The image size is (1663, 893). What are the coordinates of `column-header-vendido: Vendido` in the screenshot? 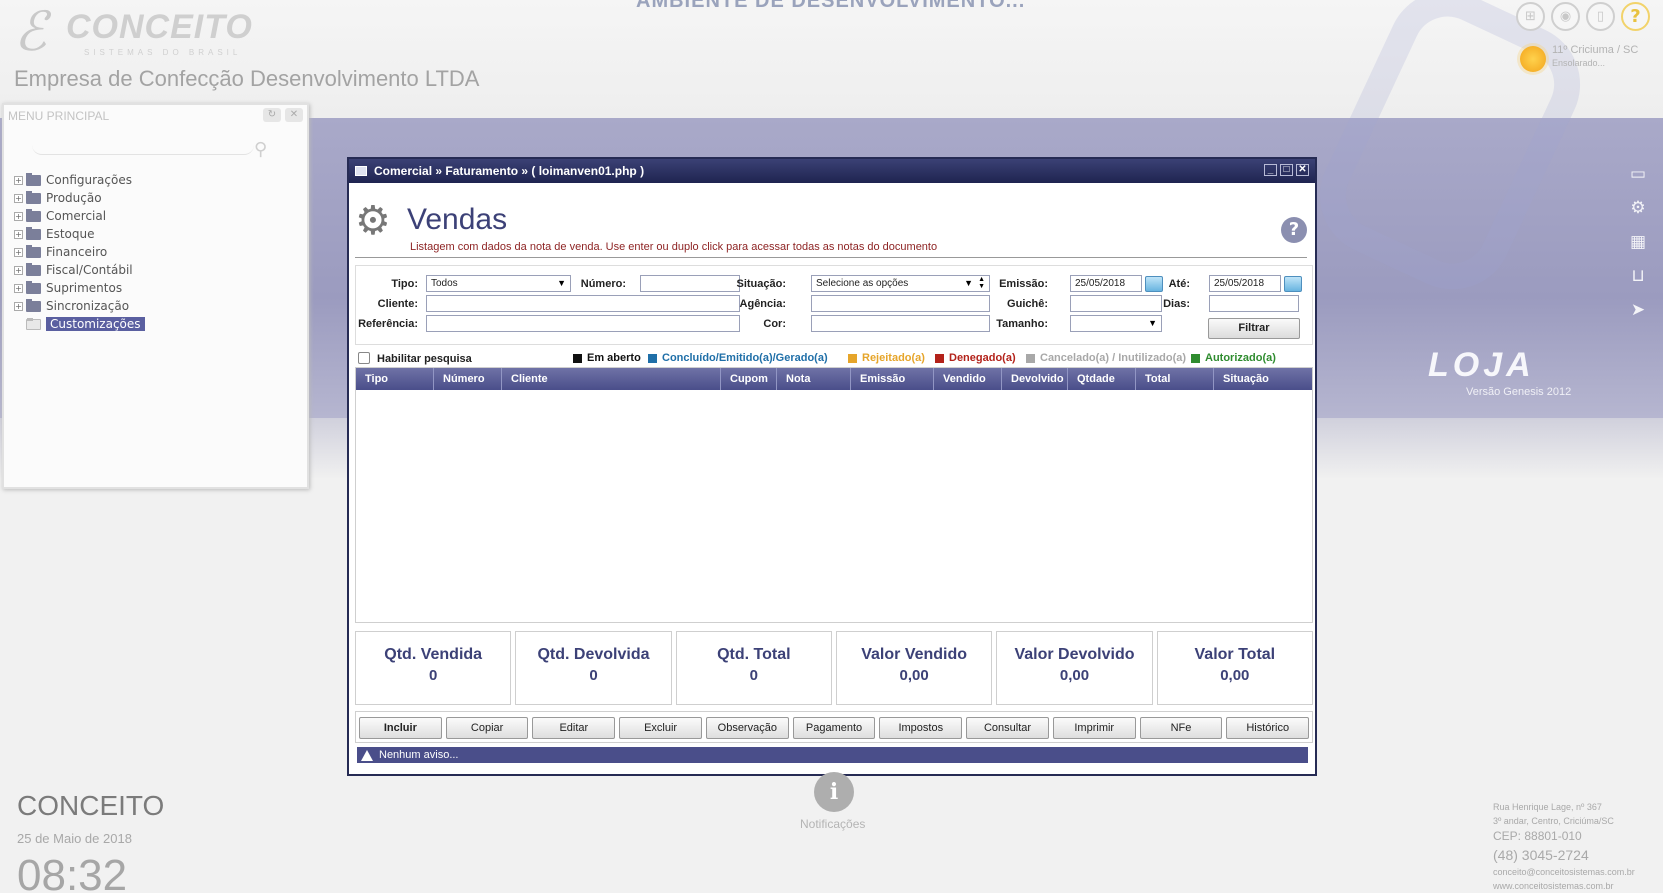 It's located at (968, 379).